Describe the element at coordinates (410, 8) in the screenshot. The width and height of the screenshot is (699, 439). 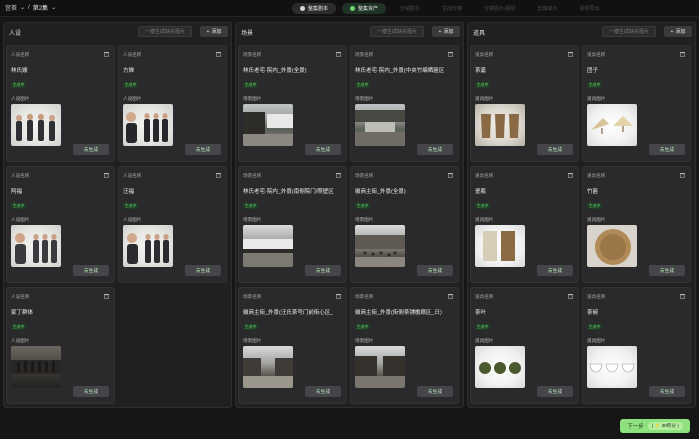
I see `step-storyboard-script: 分镜剧本` at that location.